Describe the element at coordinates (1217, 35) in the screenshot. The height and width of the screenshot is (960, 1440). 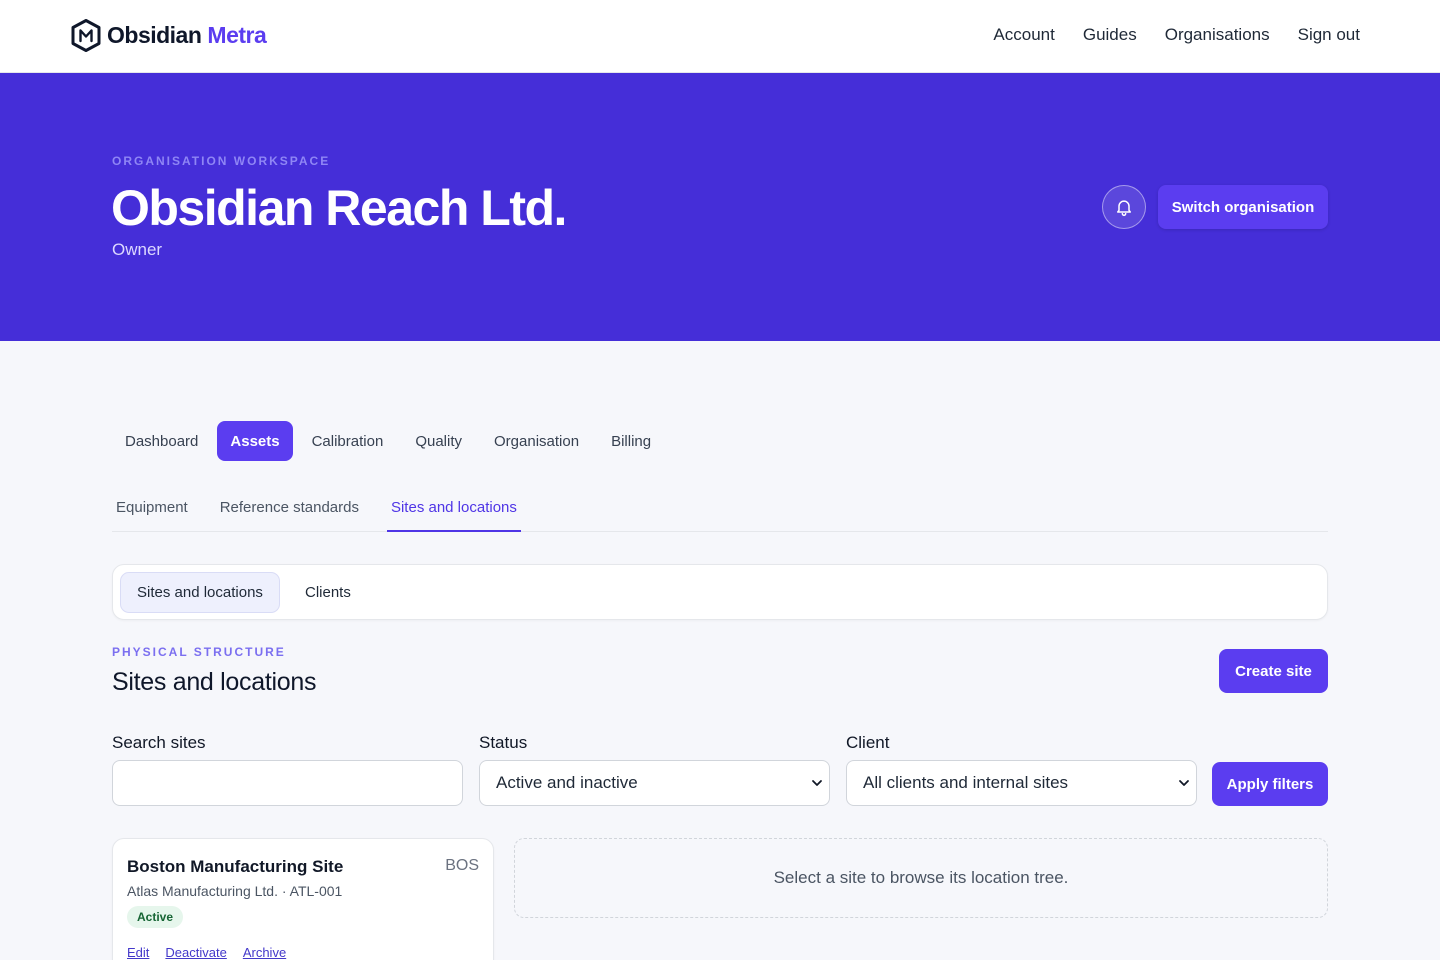
I see `nav-organisations-link: Organisations` at that location.